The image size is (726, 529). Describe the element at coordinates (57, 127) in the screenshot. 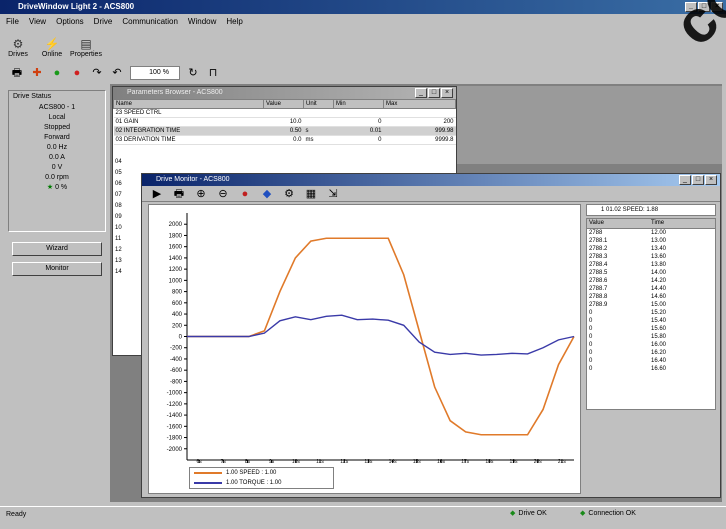

I see `run-state: Stopped` at that location.